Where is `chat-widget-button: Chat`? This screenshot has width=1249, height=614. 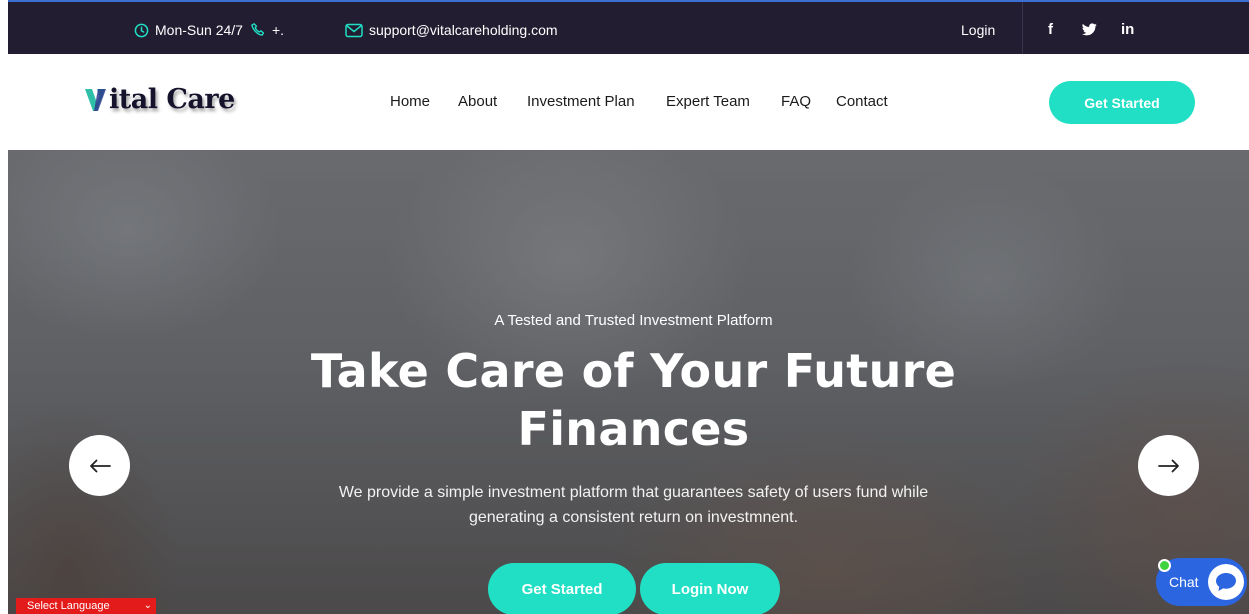 chat-widget-button: Chat is located at coordinates (1201, 582).